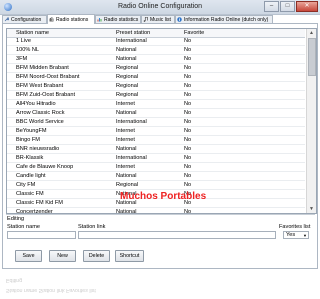  I want to click on table-row: 1 Live International No, so click(156, 41).